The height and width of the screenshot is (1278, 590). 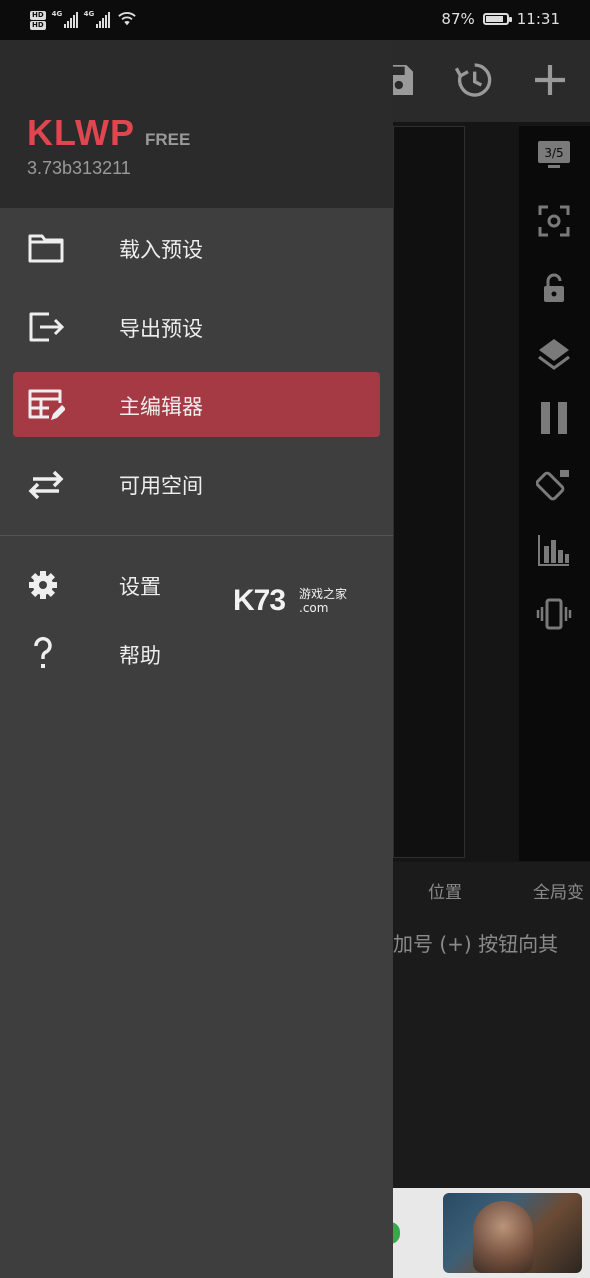 I want to click on ad-thumbnail, so click(x=512, y=1233).